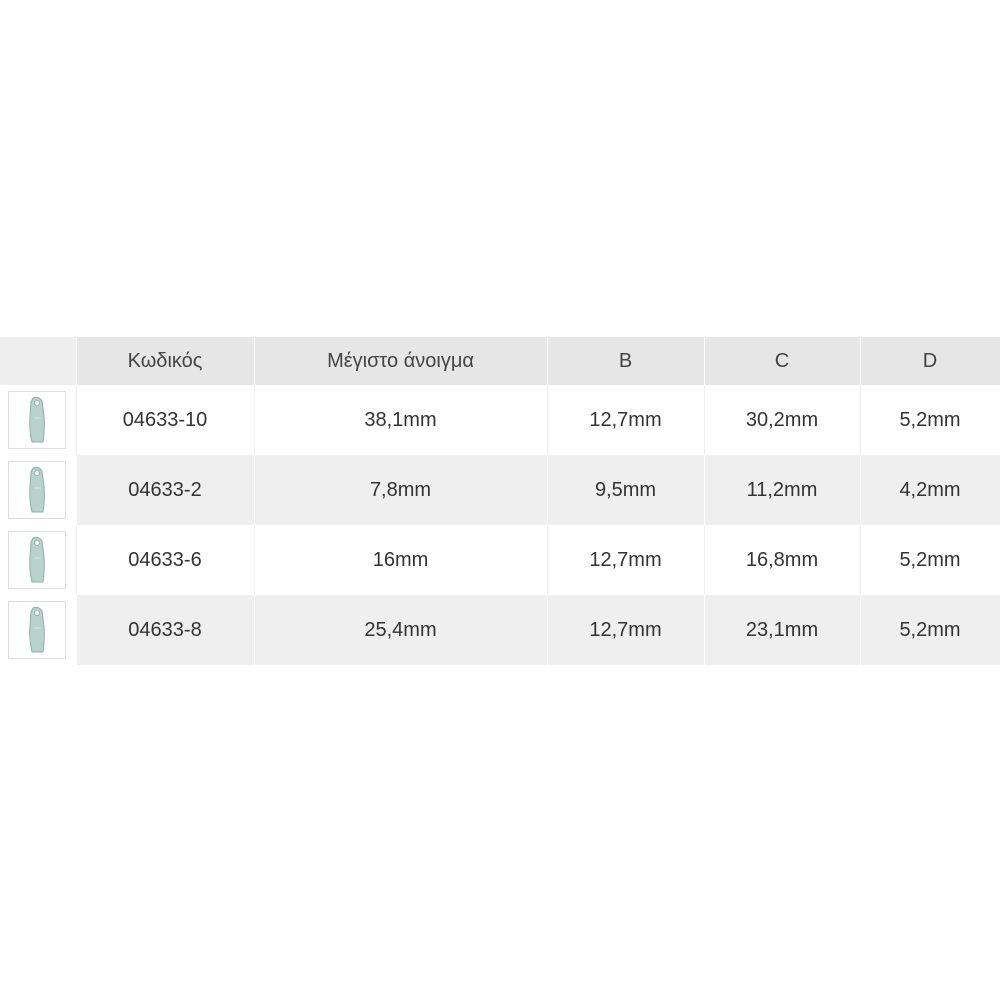  I want to click on cell-c: 23,1mm, so click(782, 630).